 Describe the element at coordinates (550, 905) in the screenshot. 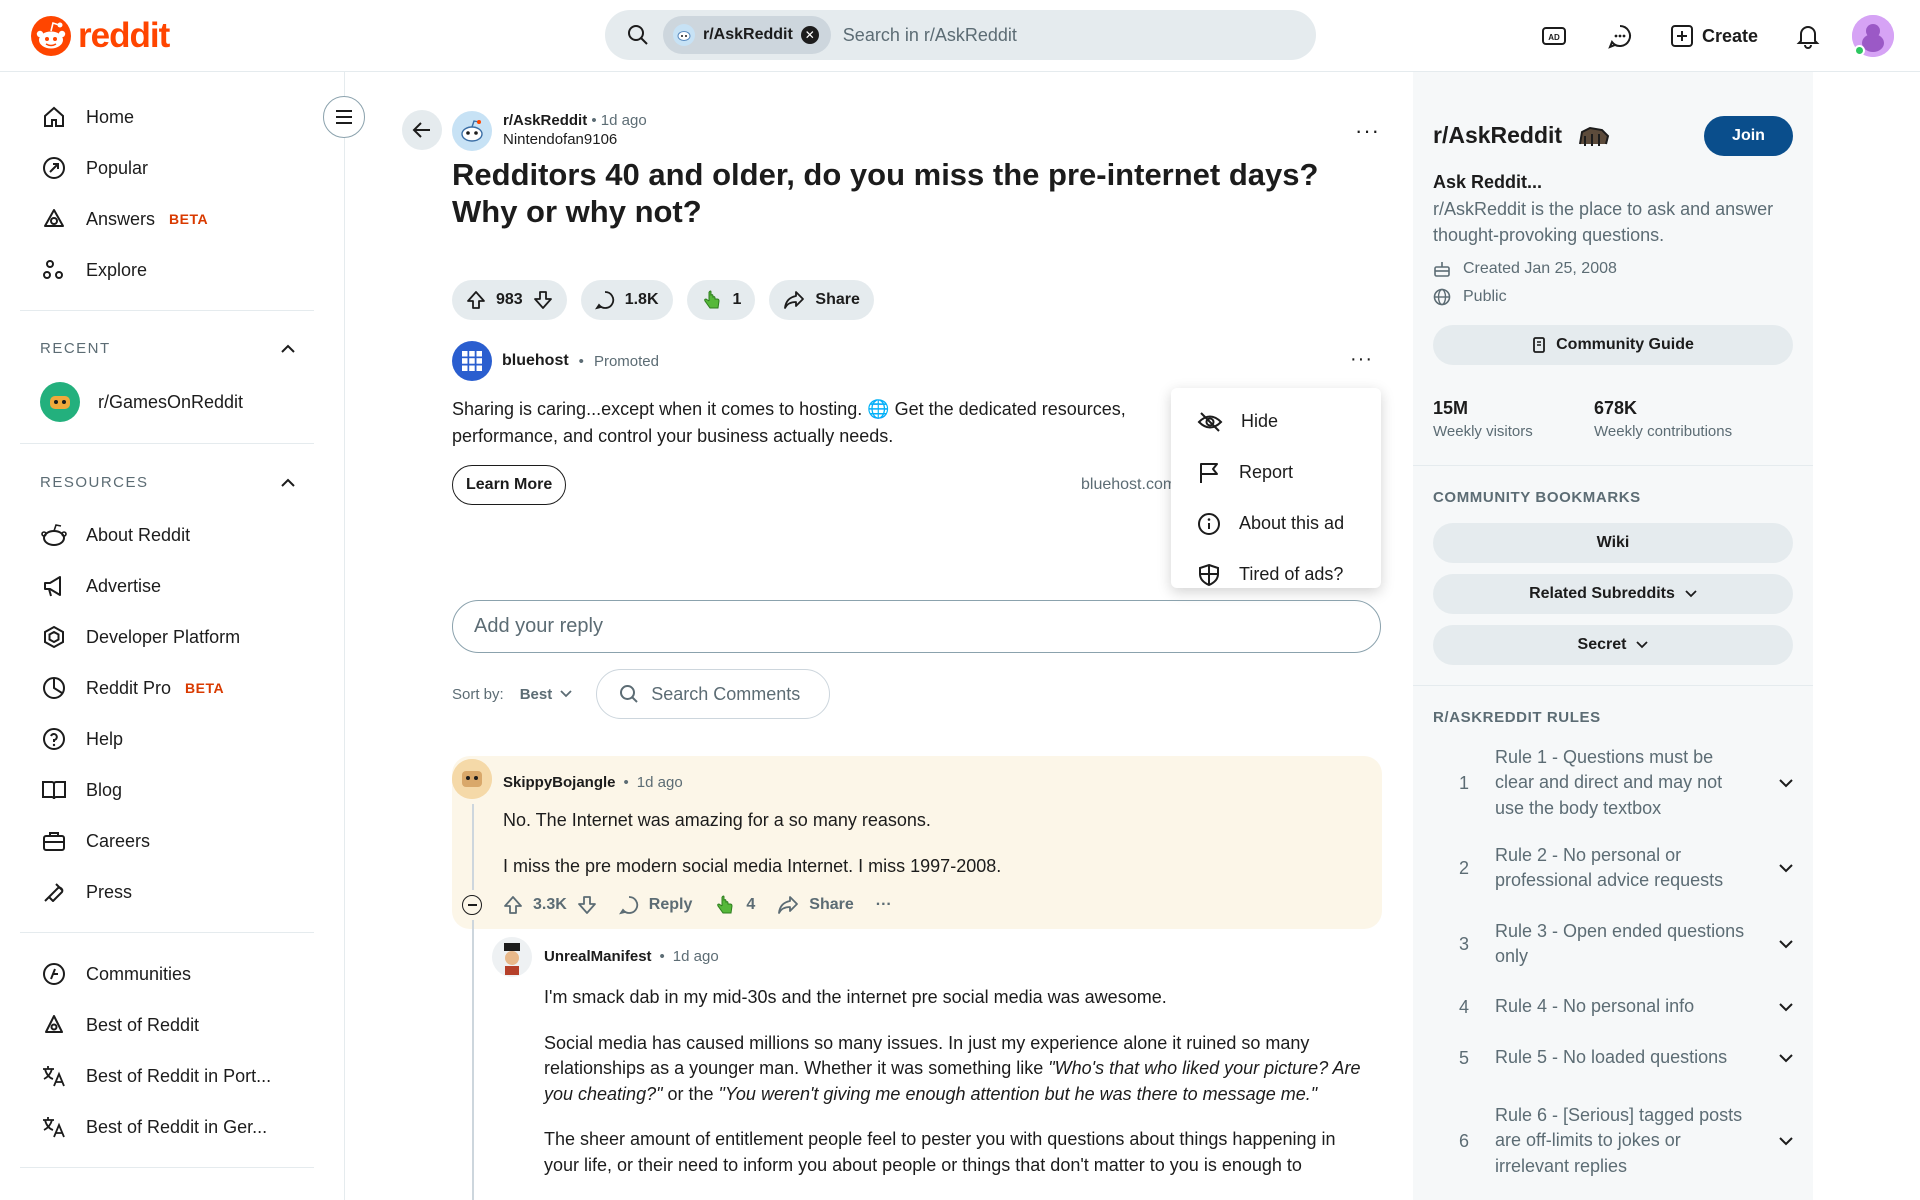

I see `comment-vote: 3.3K` at that location.